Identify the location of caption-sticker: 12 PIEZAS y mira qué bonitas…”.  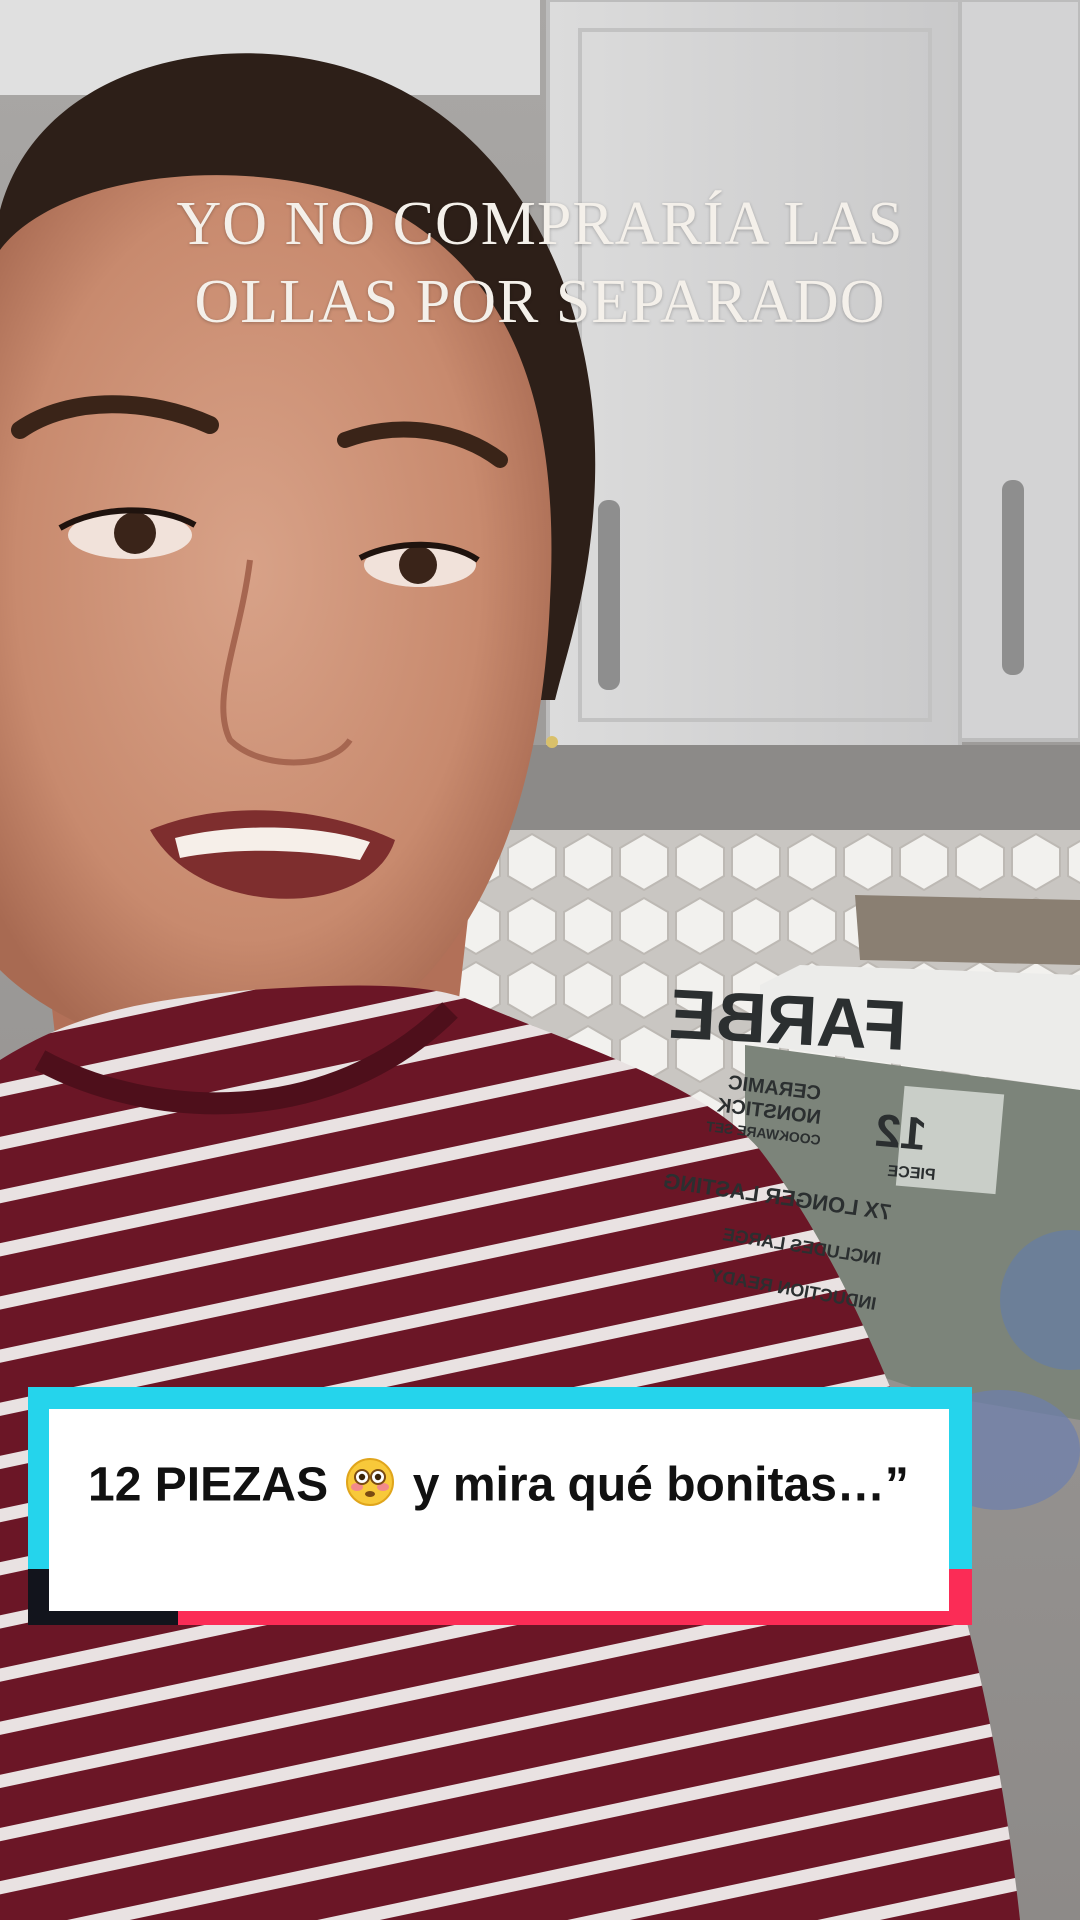
(500, 1513).